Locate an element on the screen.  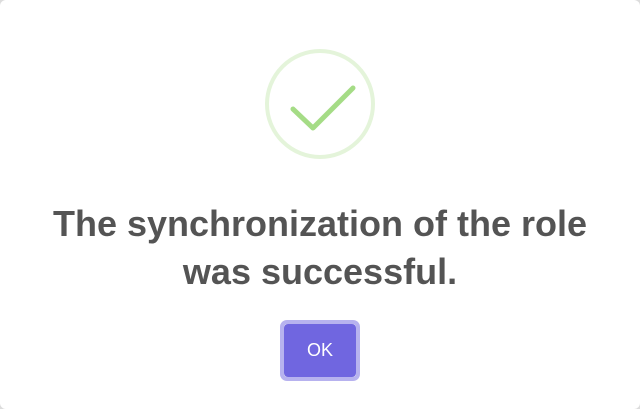
ok-button: OK is located at coordinates (320, 350).